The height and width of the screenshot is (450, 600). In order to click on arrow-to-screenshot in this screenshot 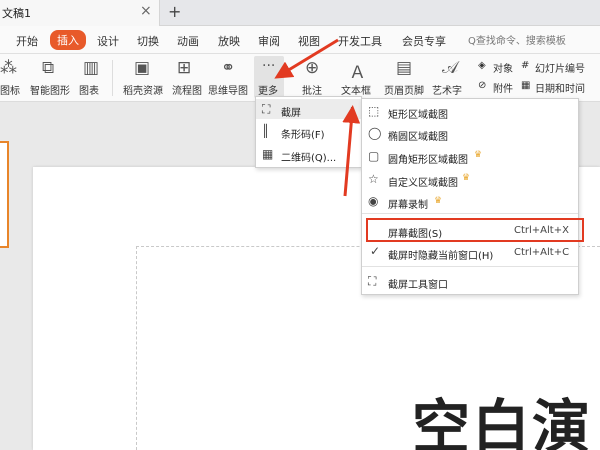, I will do `click(351, 151)`.